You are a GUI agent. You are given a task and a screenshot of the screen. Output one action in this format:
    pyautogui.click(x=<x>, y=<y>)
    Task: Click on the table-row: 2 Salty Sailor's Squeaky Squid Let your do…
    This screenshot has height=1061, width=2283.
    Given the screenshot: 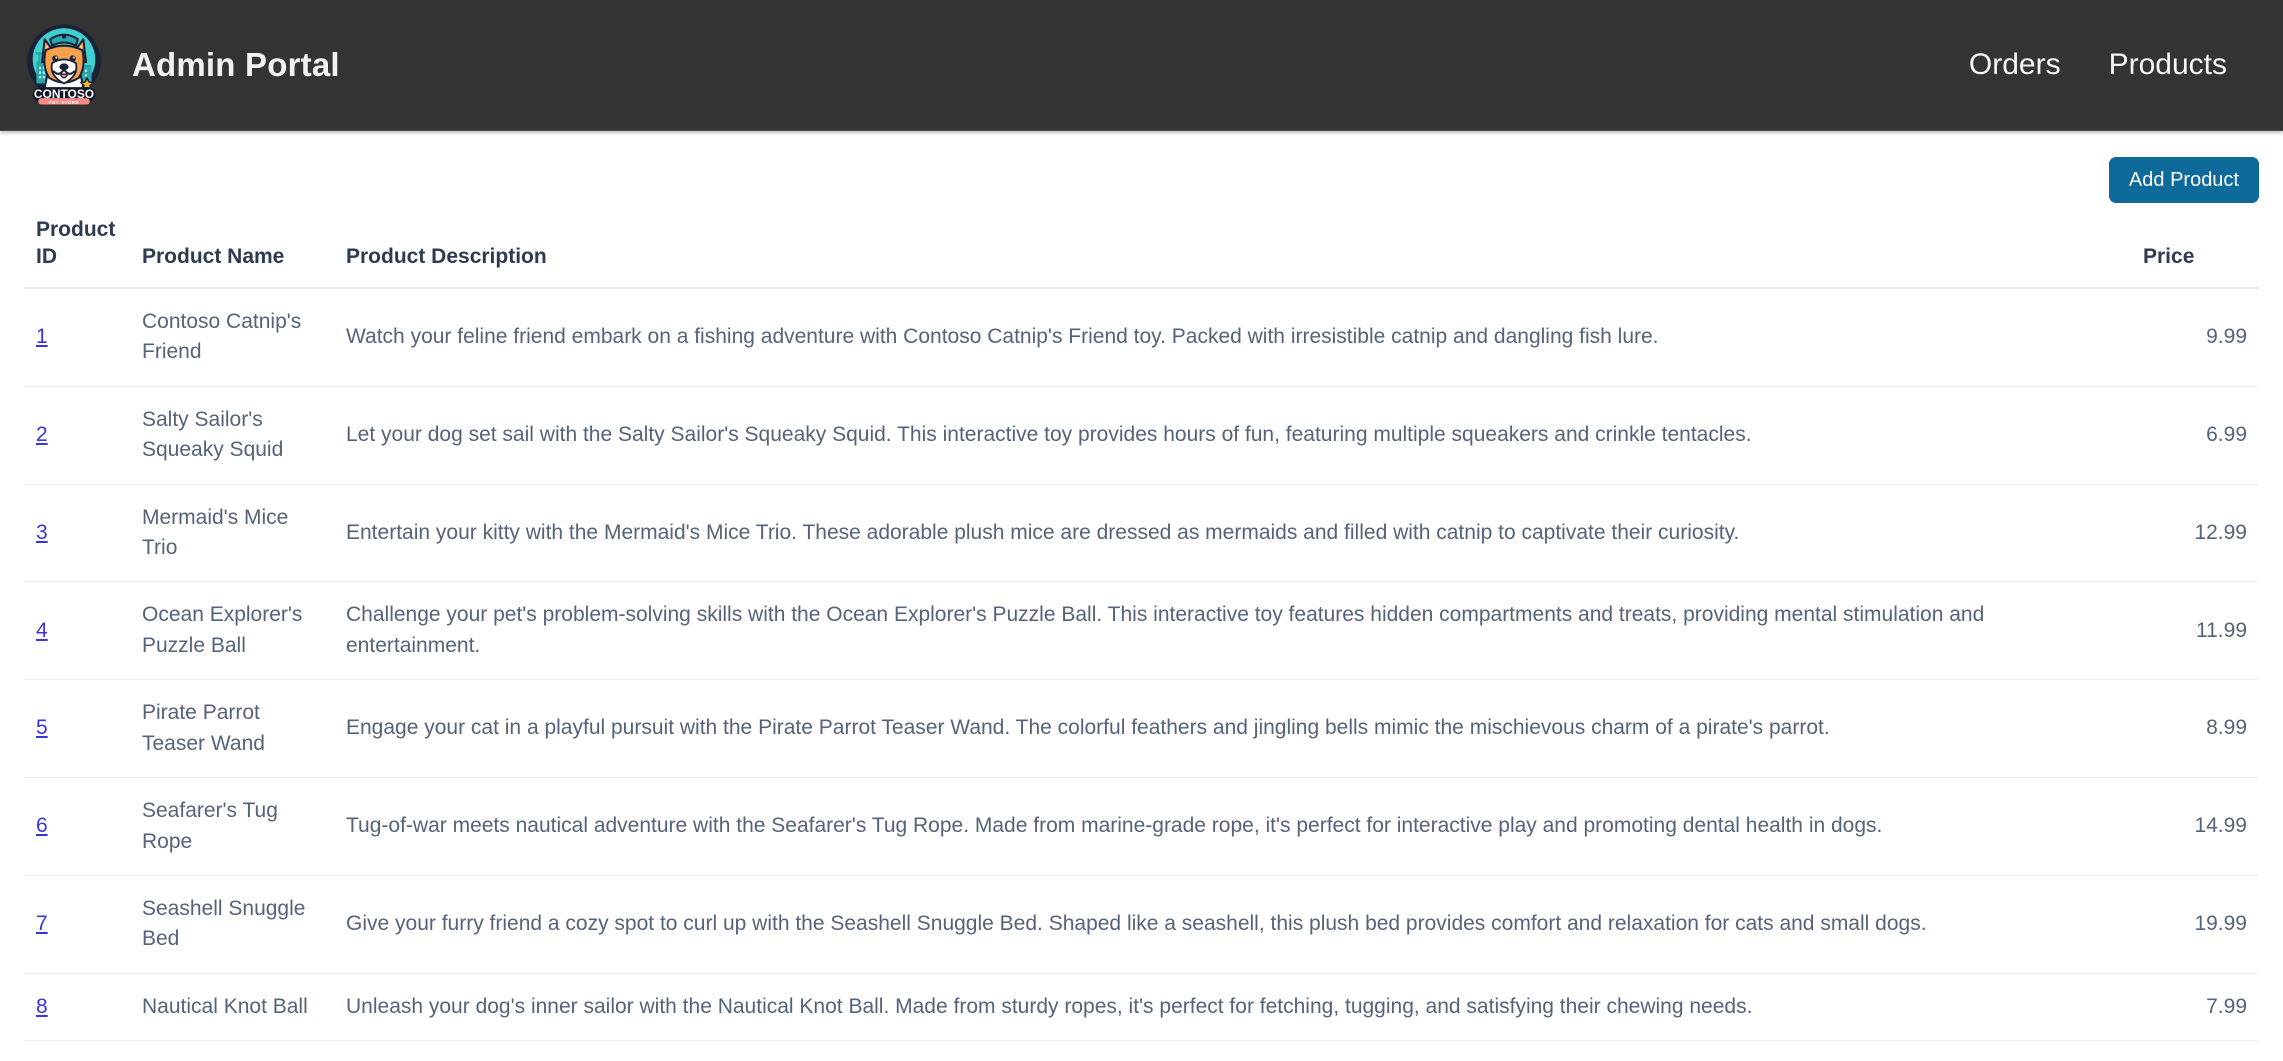 What is the action you would take?
    pyautogui.click(x=1141, y=435)
    